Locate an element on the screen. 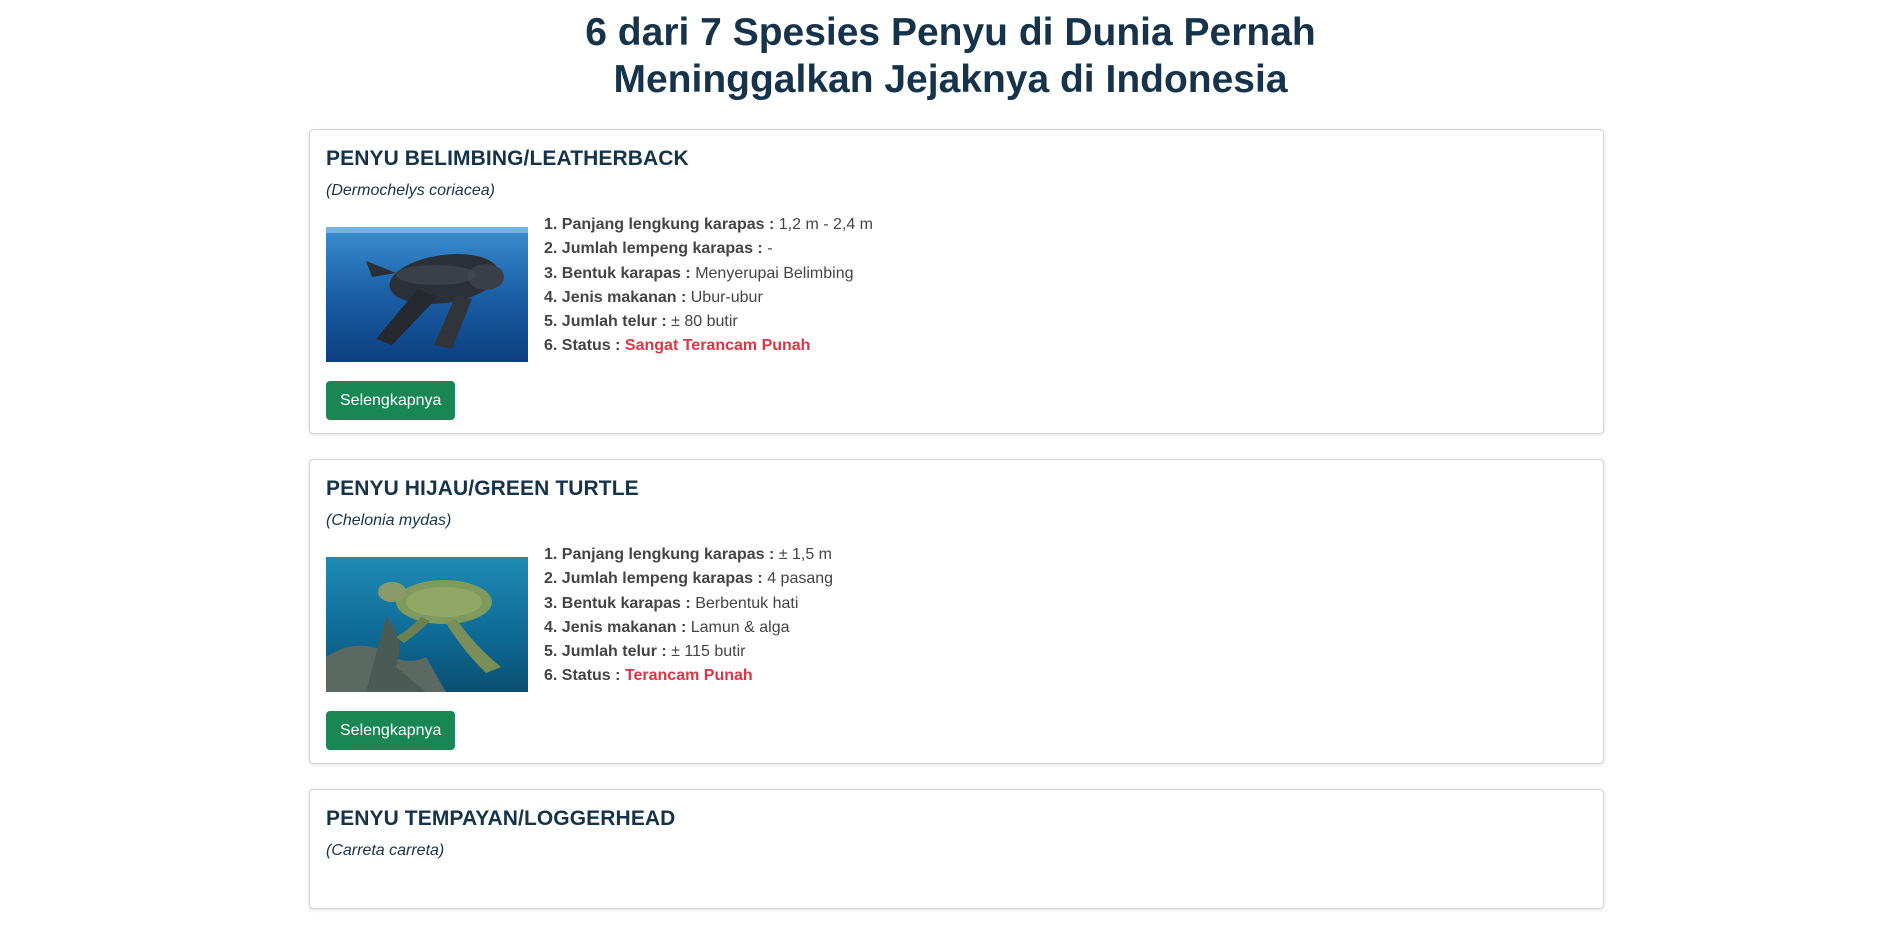 This screenshot has width=1901, height=934. fact-status: 6. Status : Sangat Terancam Punah is located at coordinates (677, 346).